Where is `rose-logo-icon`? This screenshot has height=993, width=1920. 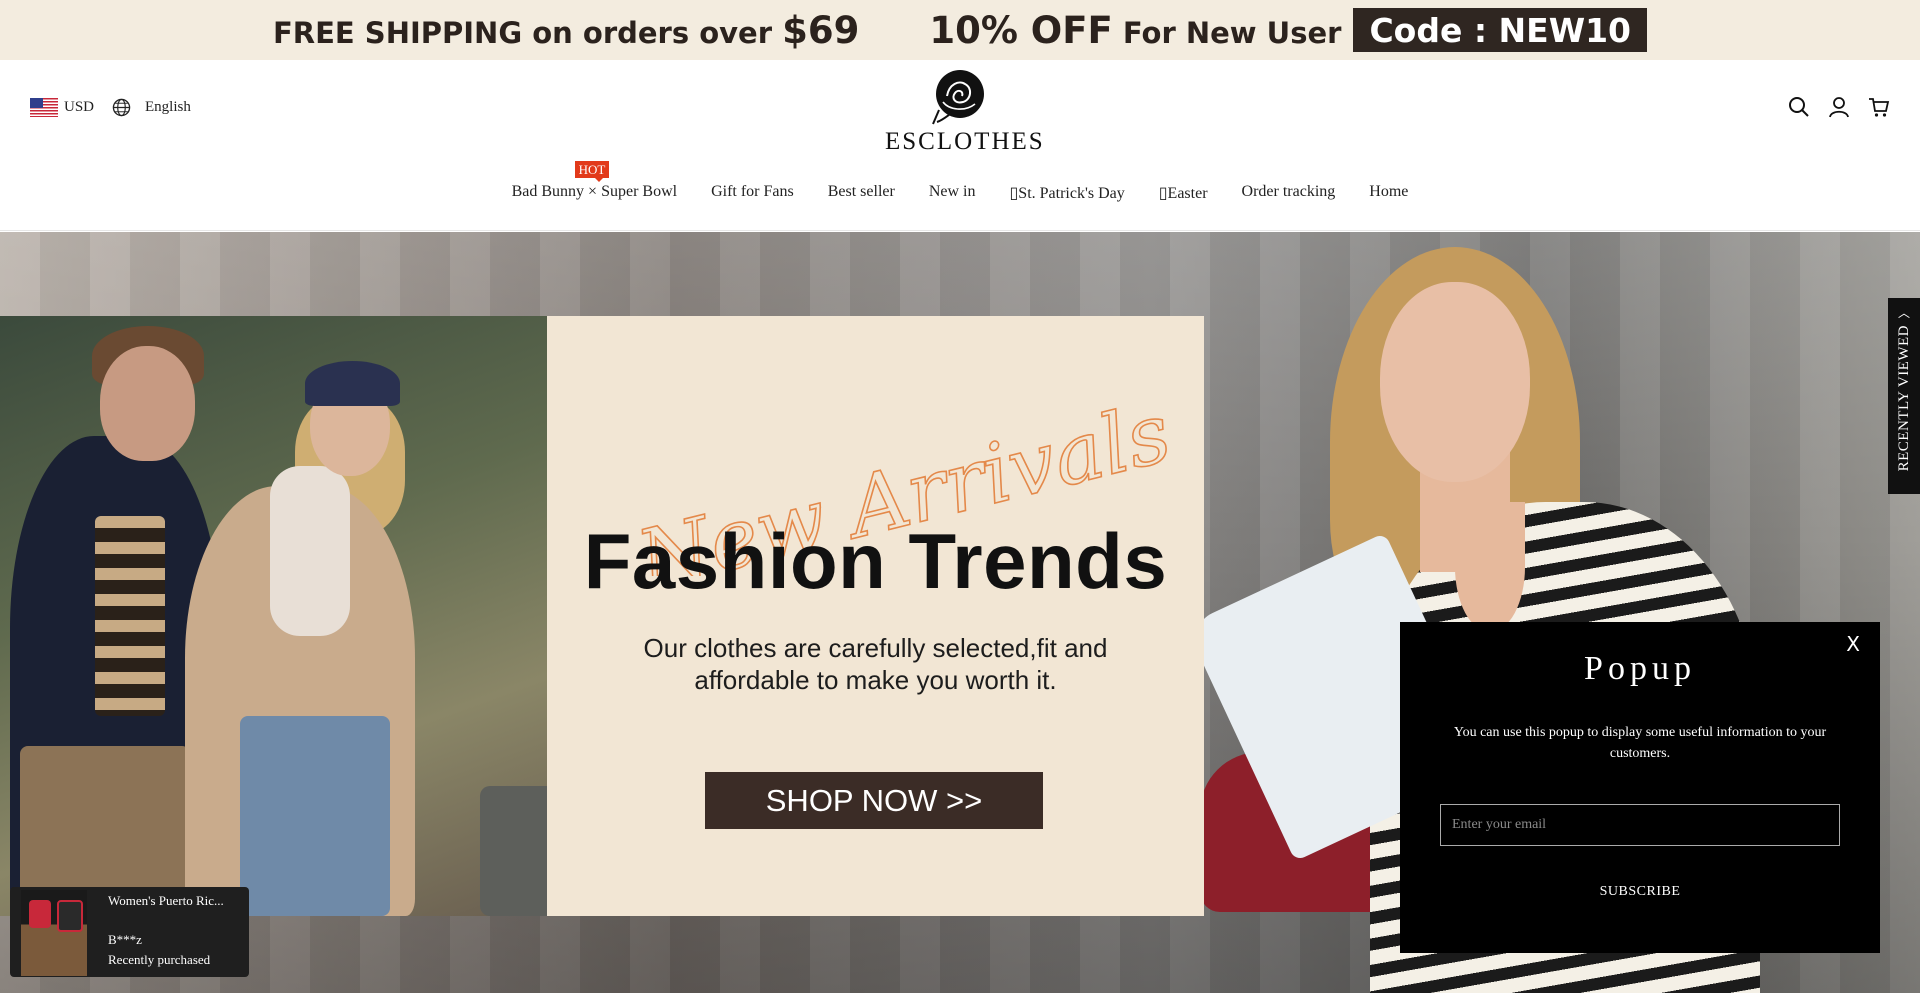 rose-logo-icon is located at coordinates (958, 97).